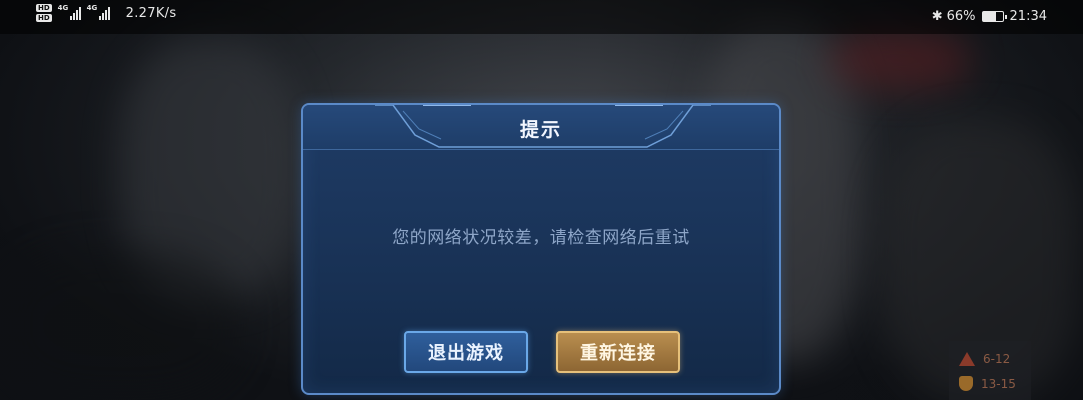  What do you see at coordinates (997, 359) in the screenshot?
I see `rank-range: 6-12` at bounding box center [997, 359].